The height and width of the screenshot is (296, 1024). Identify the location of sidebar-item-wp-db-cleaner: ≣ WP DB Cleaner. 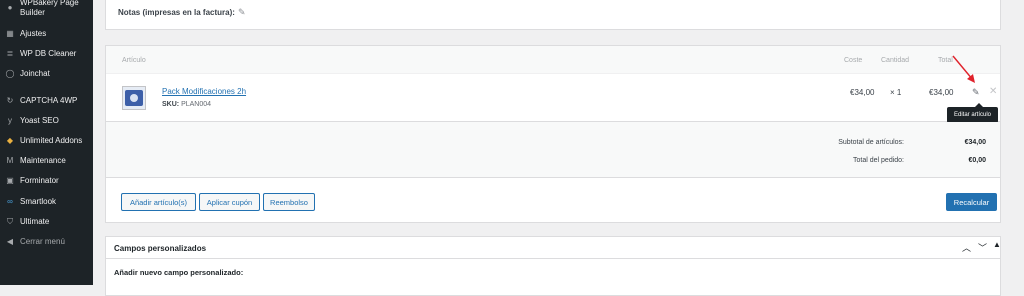
(46, 54).